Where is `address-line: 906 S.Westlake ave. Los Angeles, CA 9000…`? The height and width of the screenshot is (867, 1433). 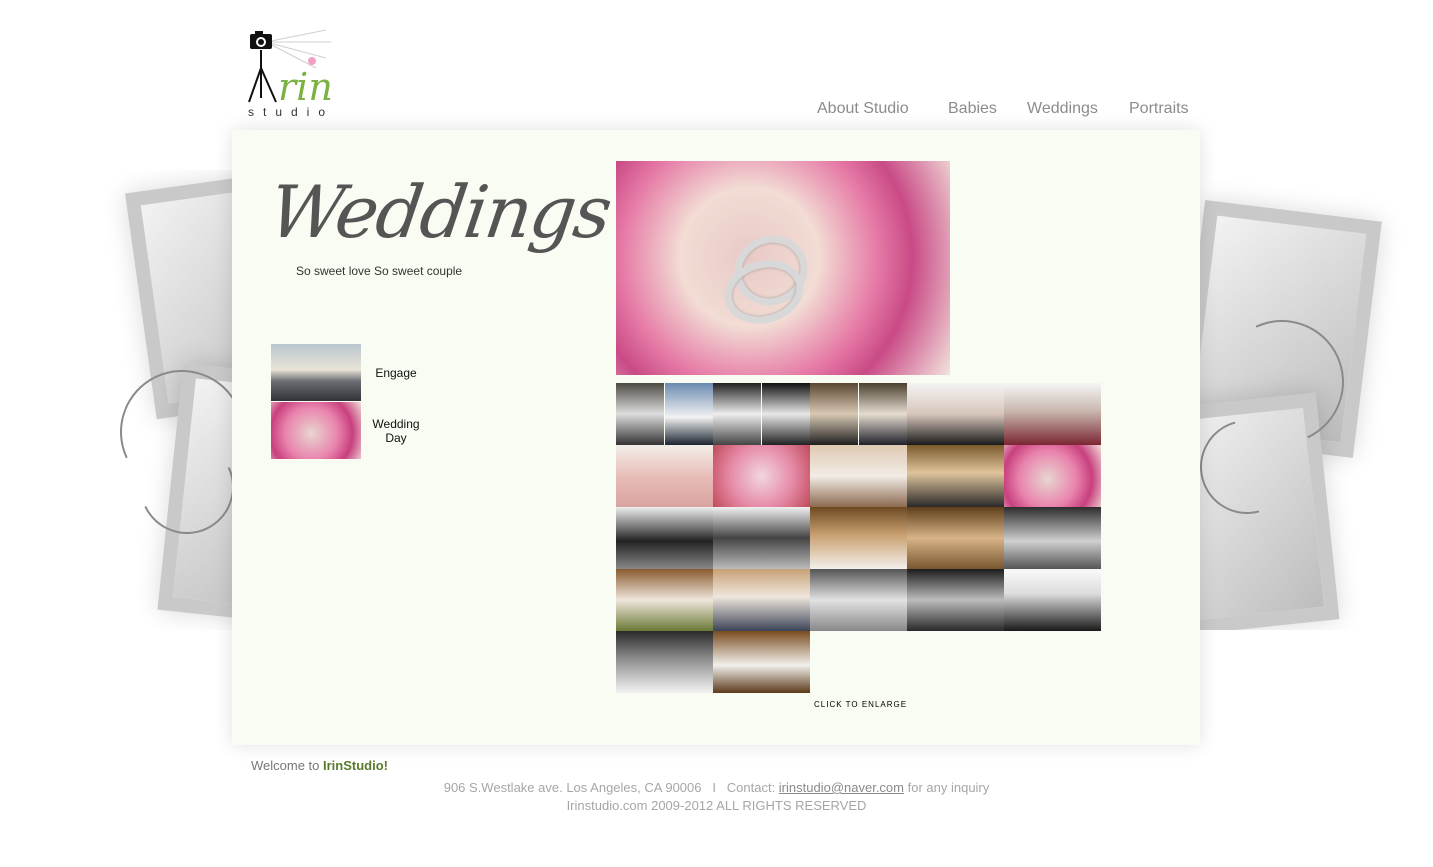 address-line: 906 S.Westlake ave. Los Angeles, CA 9000… is located at coordinates (716, 787).